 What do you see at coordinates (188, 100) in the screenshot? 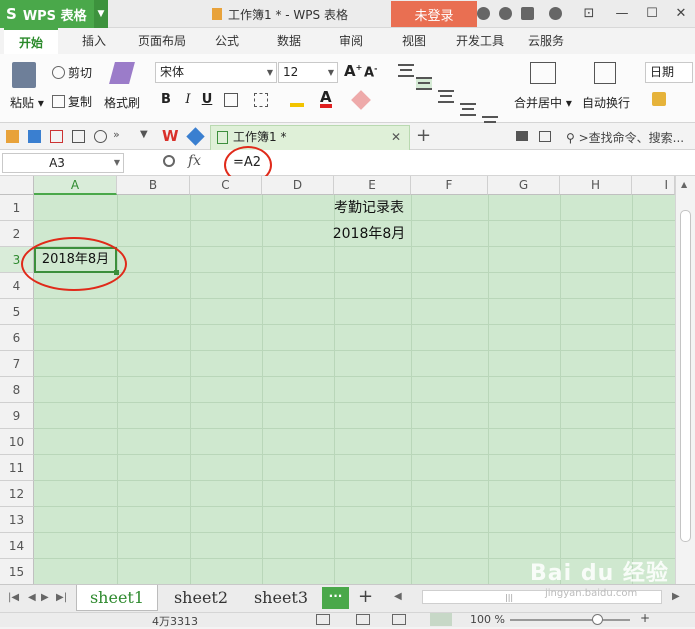
I see `italic-button: I` at bounding box center [188, 100].